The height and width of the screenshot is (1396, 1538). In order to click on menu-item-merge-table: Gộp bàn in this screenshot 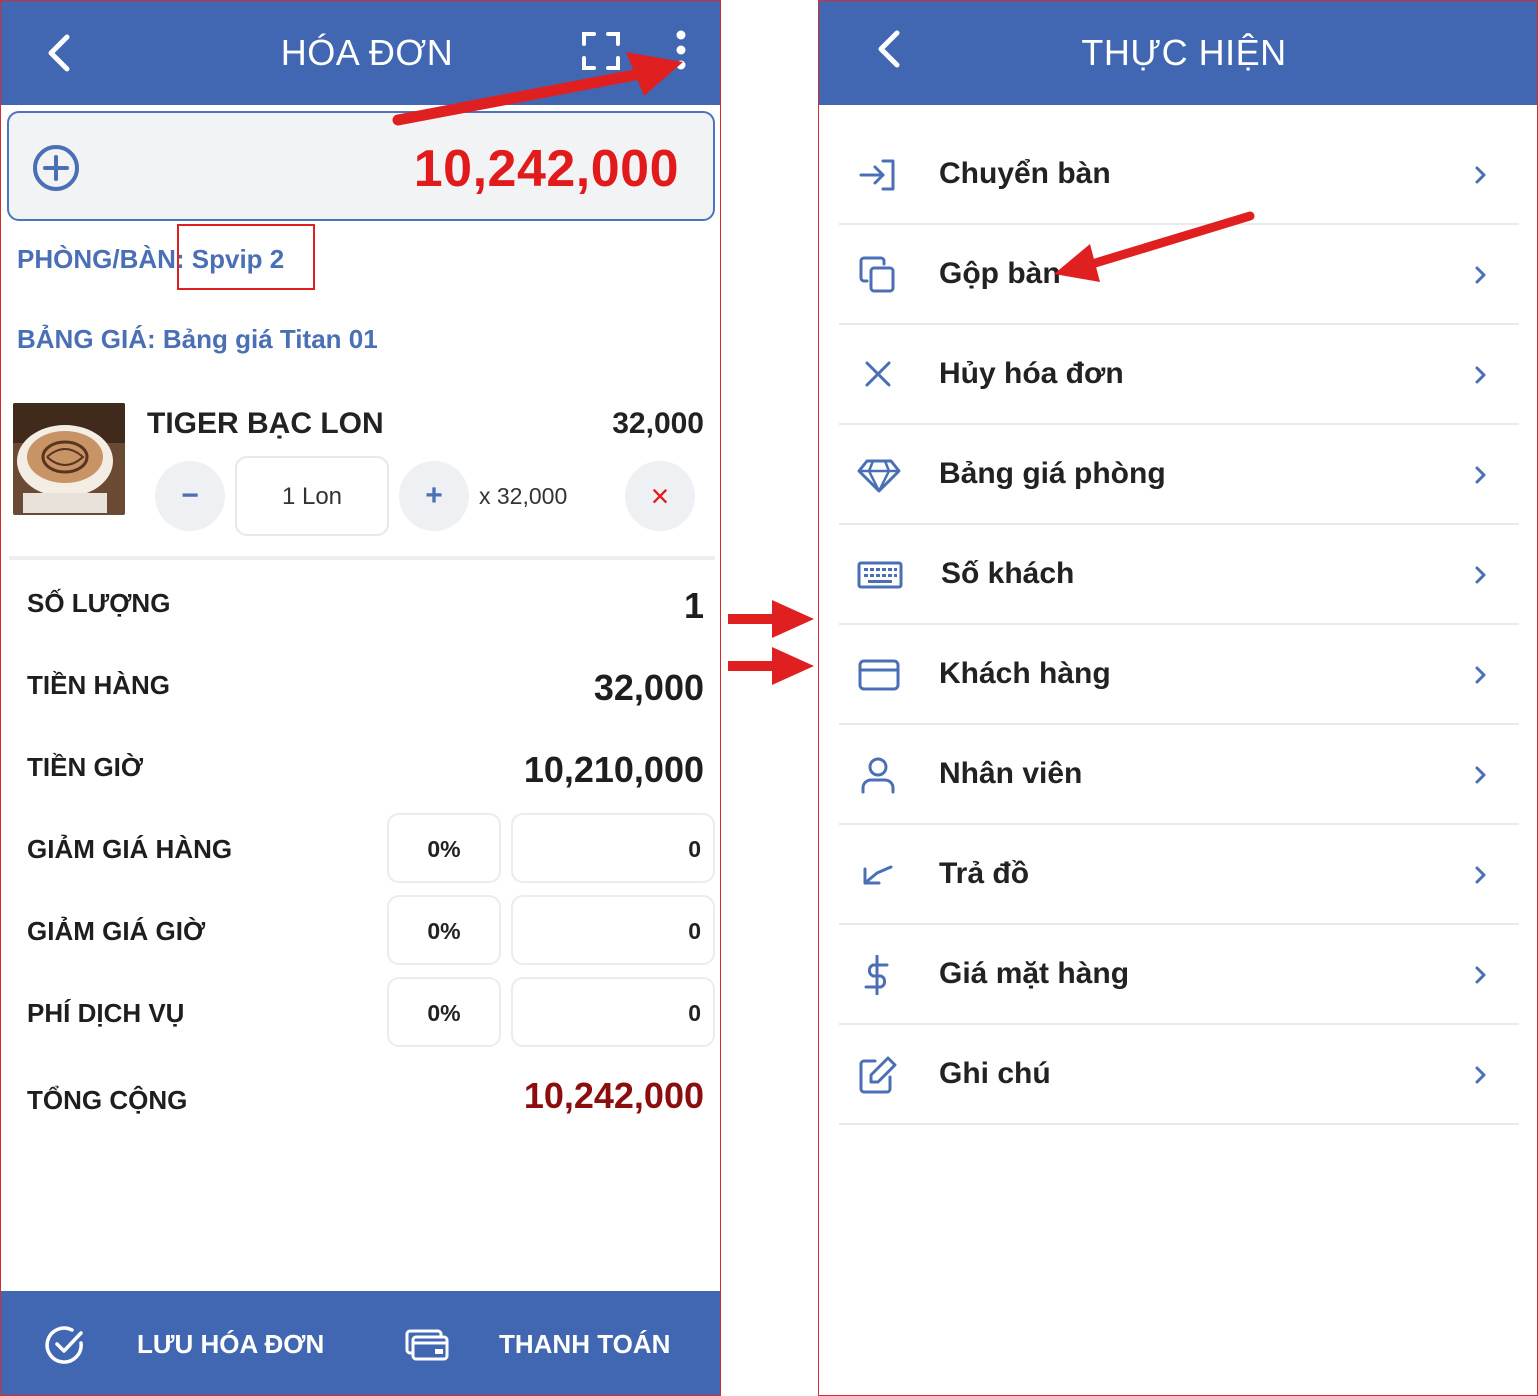, I will do `click(1179, 275)`.